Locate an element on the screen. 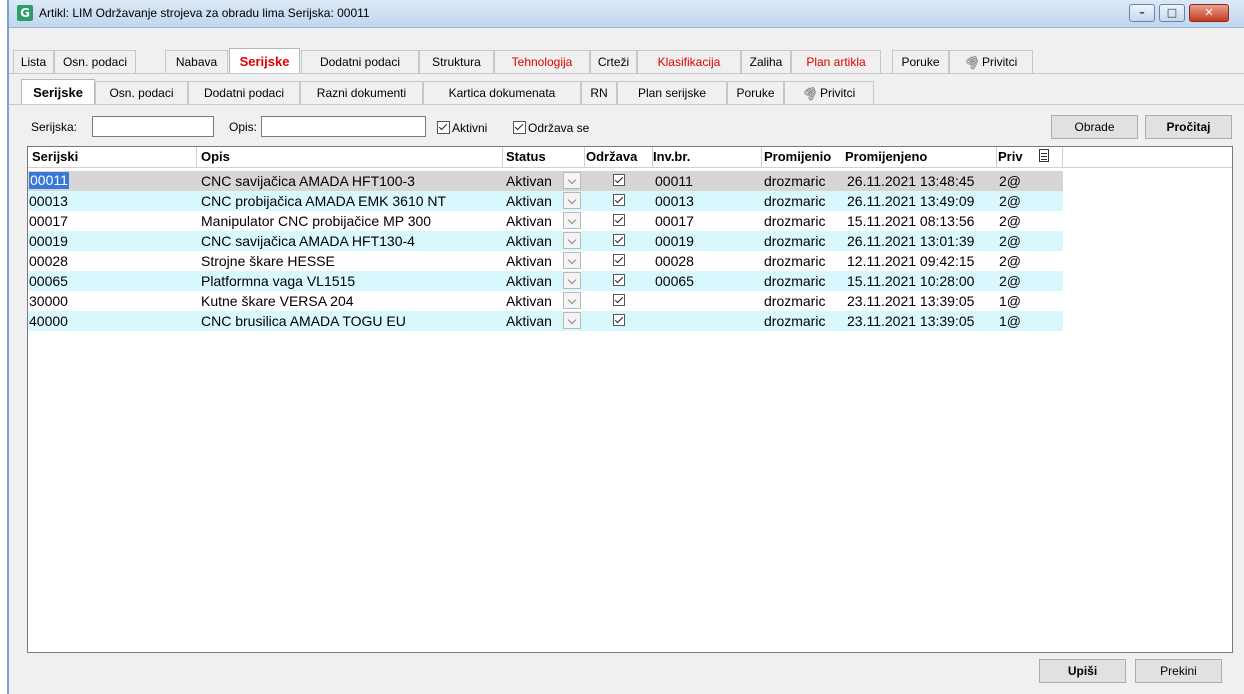 Image resolution: width=1244 pixels, height=694 pixels. subtab-poruke: Poruke is located at coordinates (755, 92).